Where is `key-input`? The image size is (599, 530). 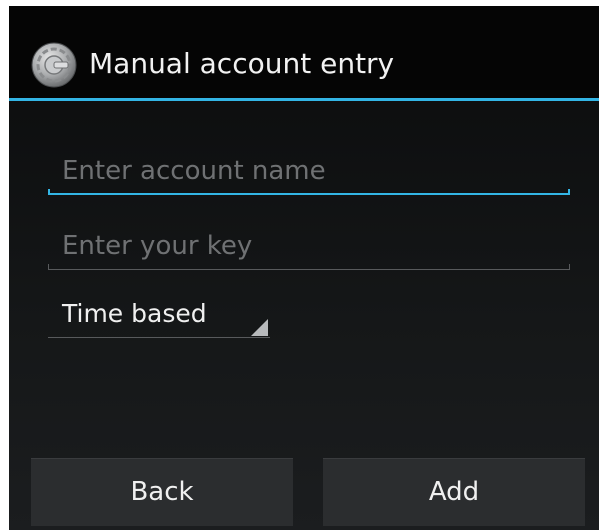
key-input is located at coordinates (309, 246).